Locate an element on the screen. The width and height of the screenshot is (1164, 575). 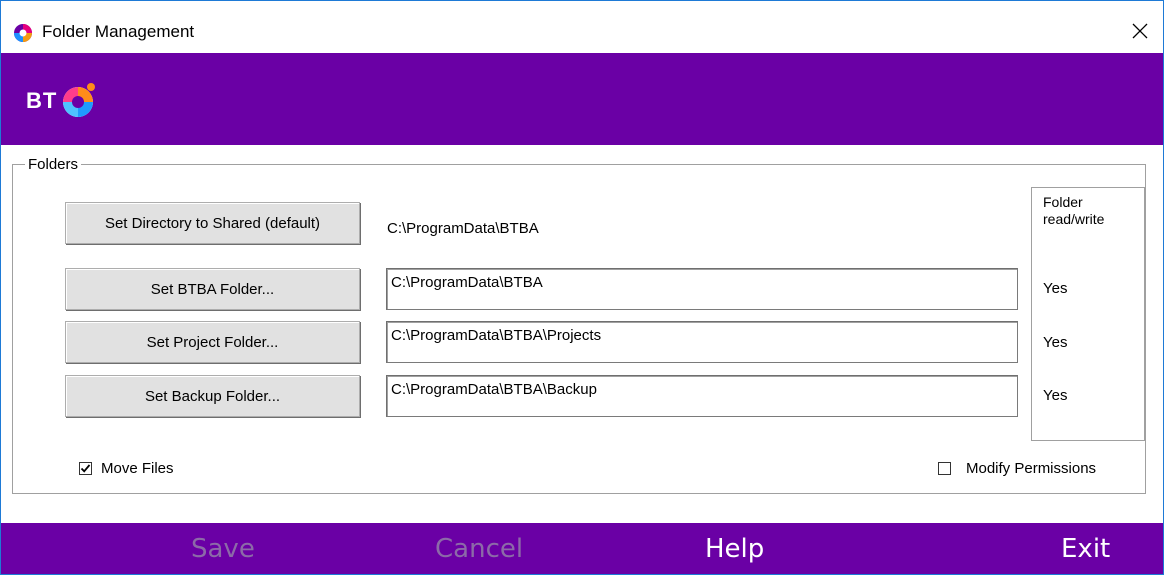
move-files-checkbox is located at coordinates (85, 468).